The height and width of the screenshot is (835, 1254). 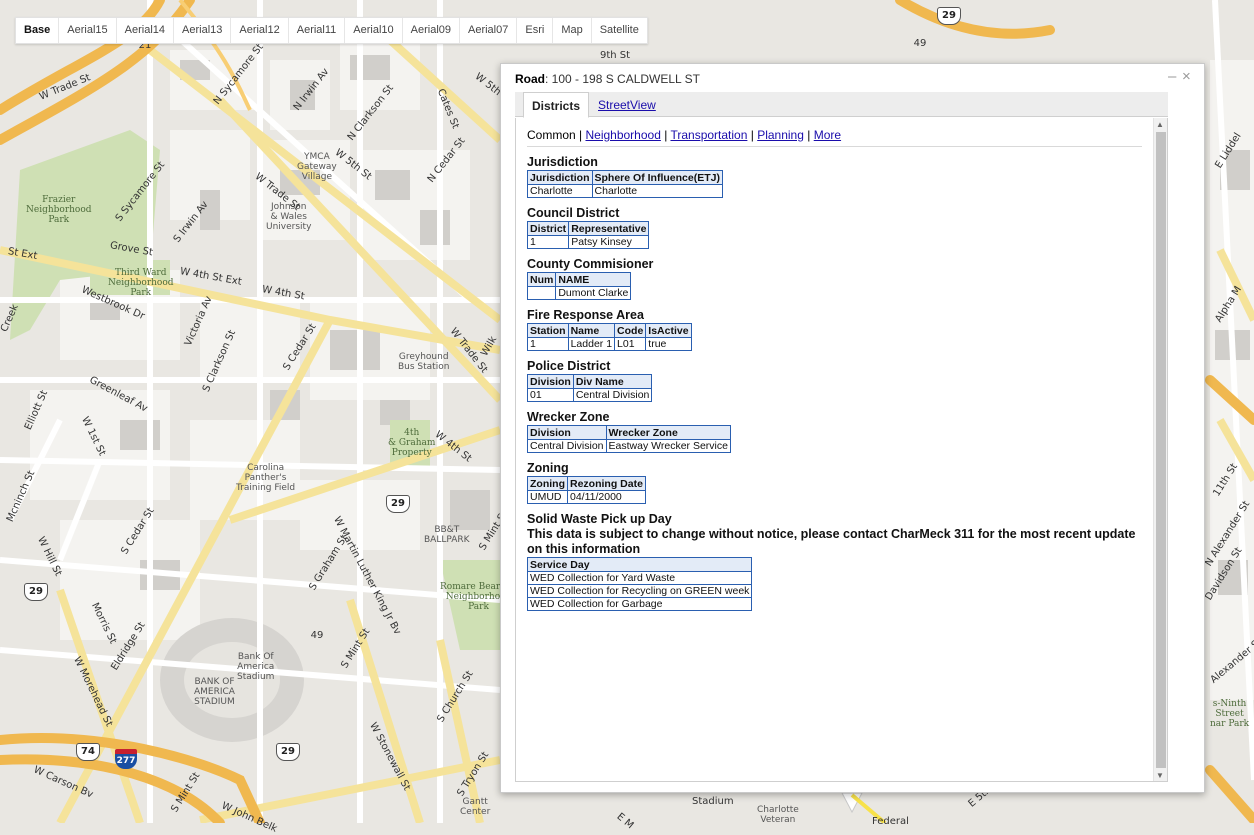 What do you see at coordinates (573, 213) in the screenshot?
I see `section-title: Council District` at bounding box center [573, 213].